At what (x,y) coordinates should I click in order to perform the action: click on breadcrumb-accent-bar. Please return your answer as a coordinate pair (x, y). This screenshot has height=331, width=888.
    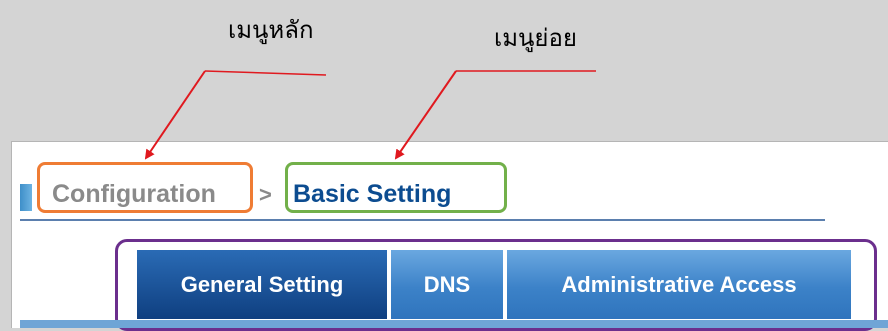
    Looking at the image, I should click on (26, 197).